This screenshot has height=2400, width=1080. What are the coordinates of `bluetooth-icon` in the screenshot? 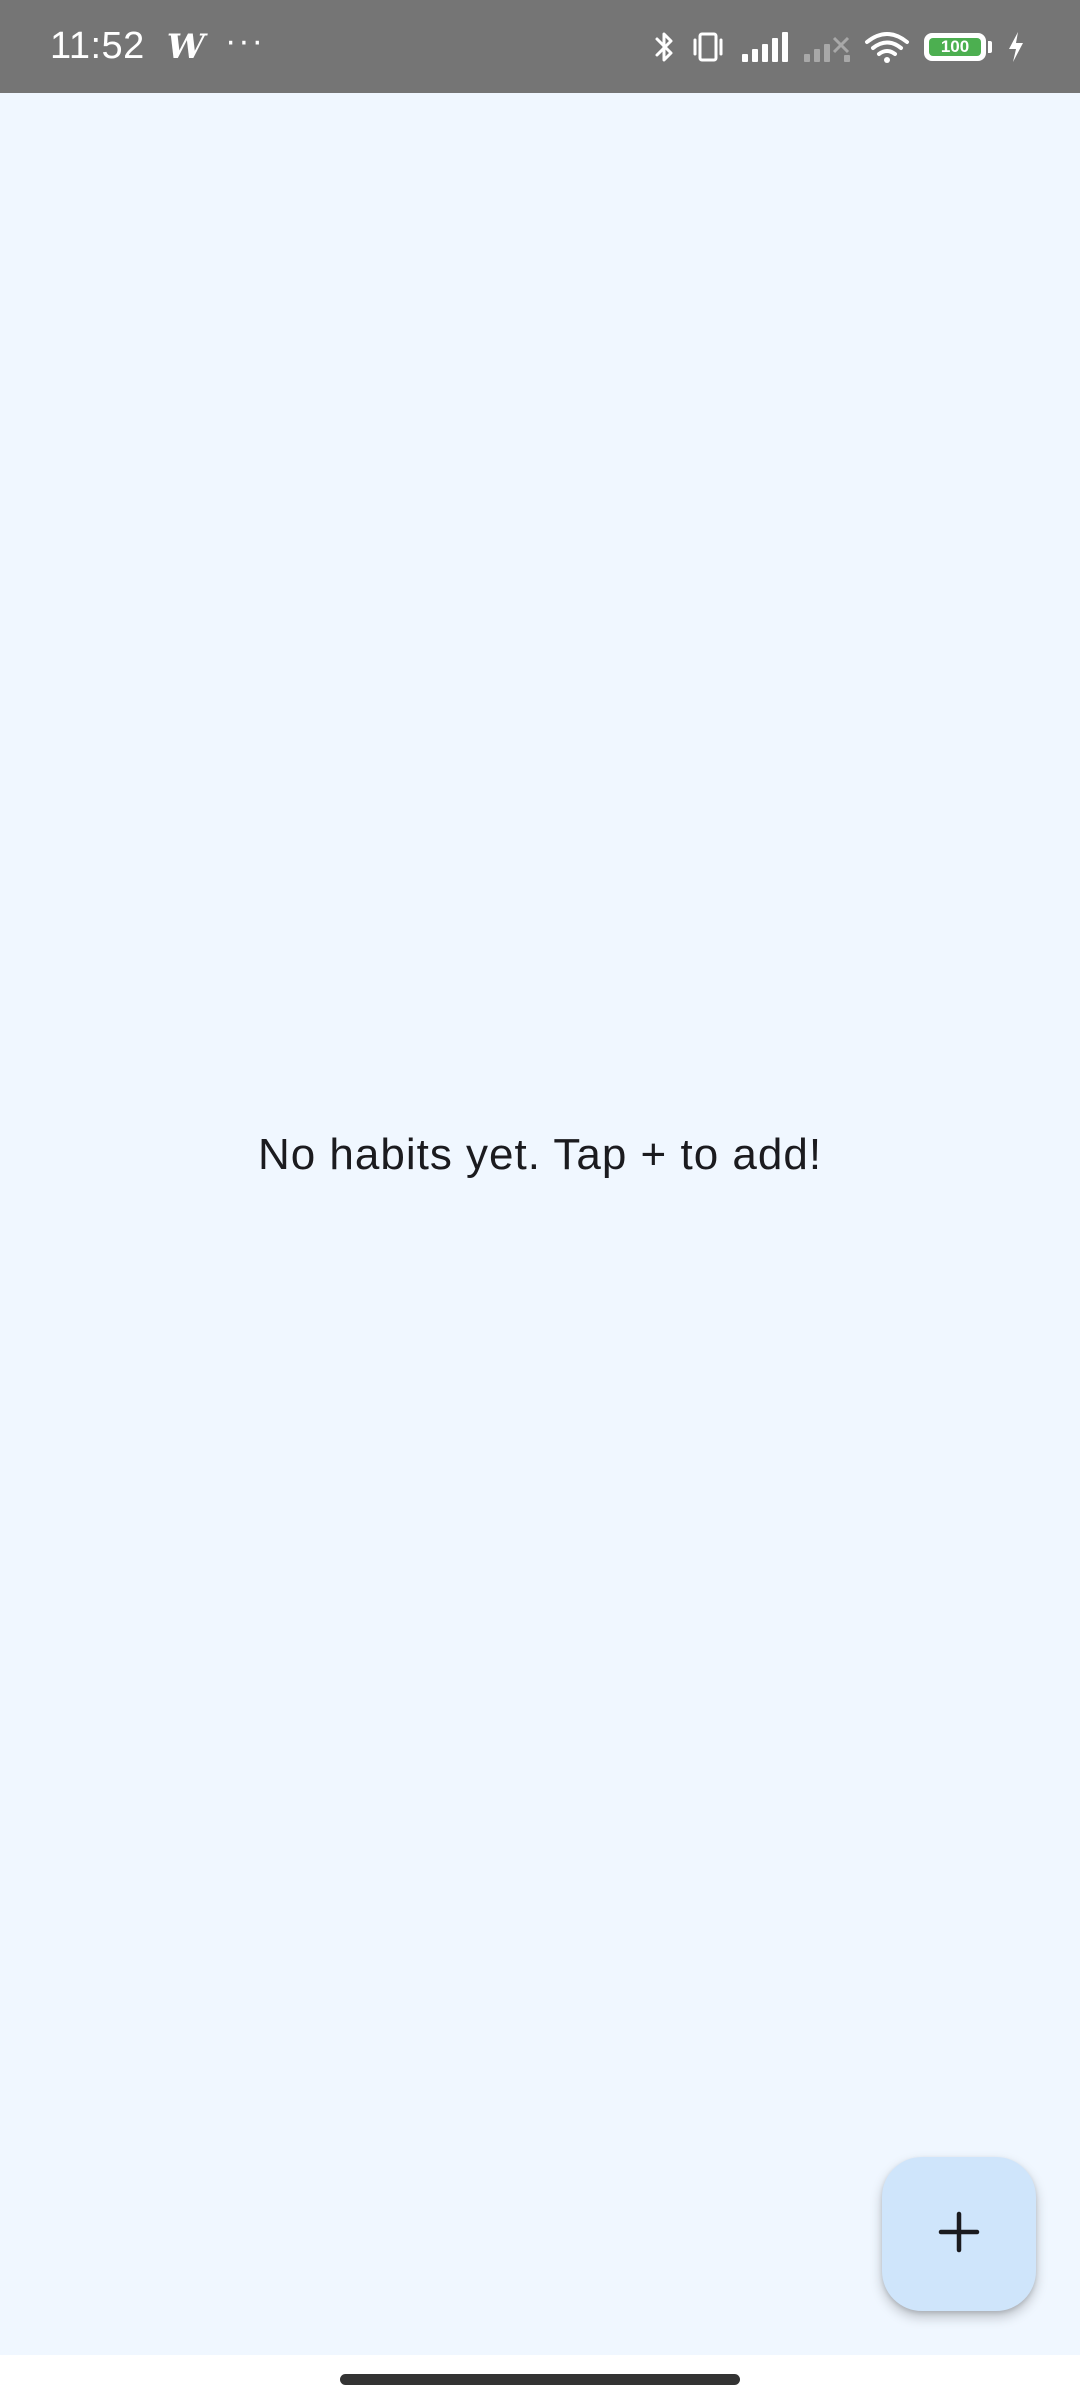 It's located at (665, 47).